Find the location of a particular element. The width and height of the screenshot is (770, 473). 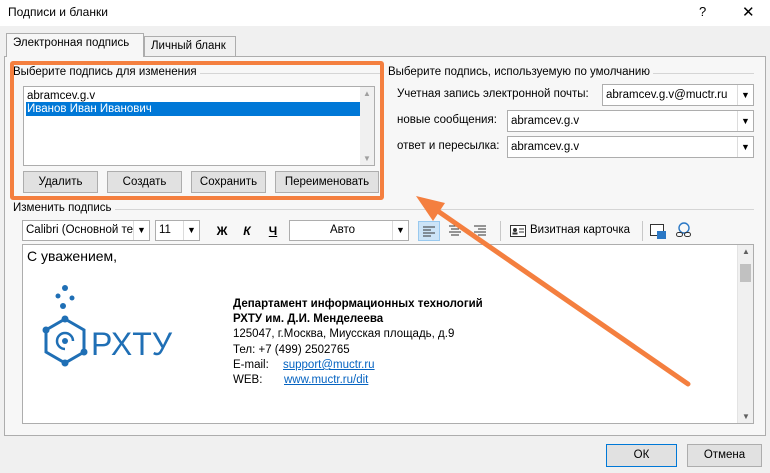

new-messages-label: новые сообщения: is located at coordinates (447, 120).